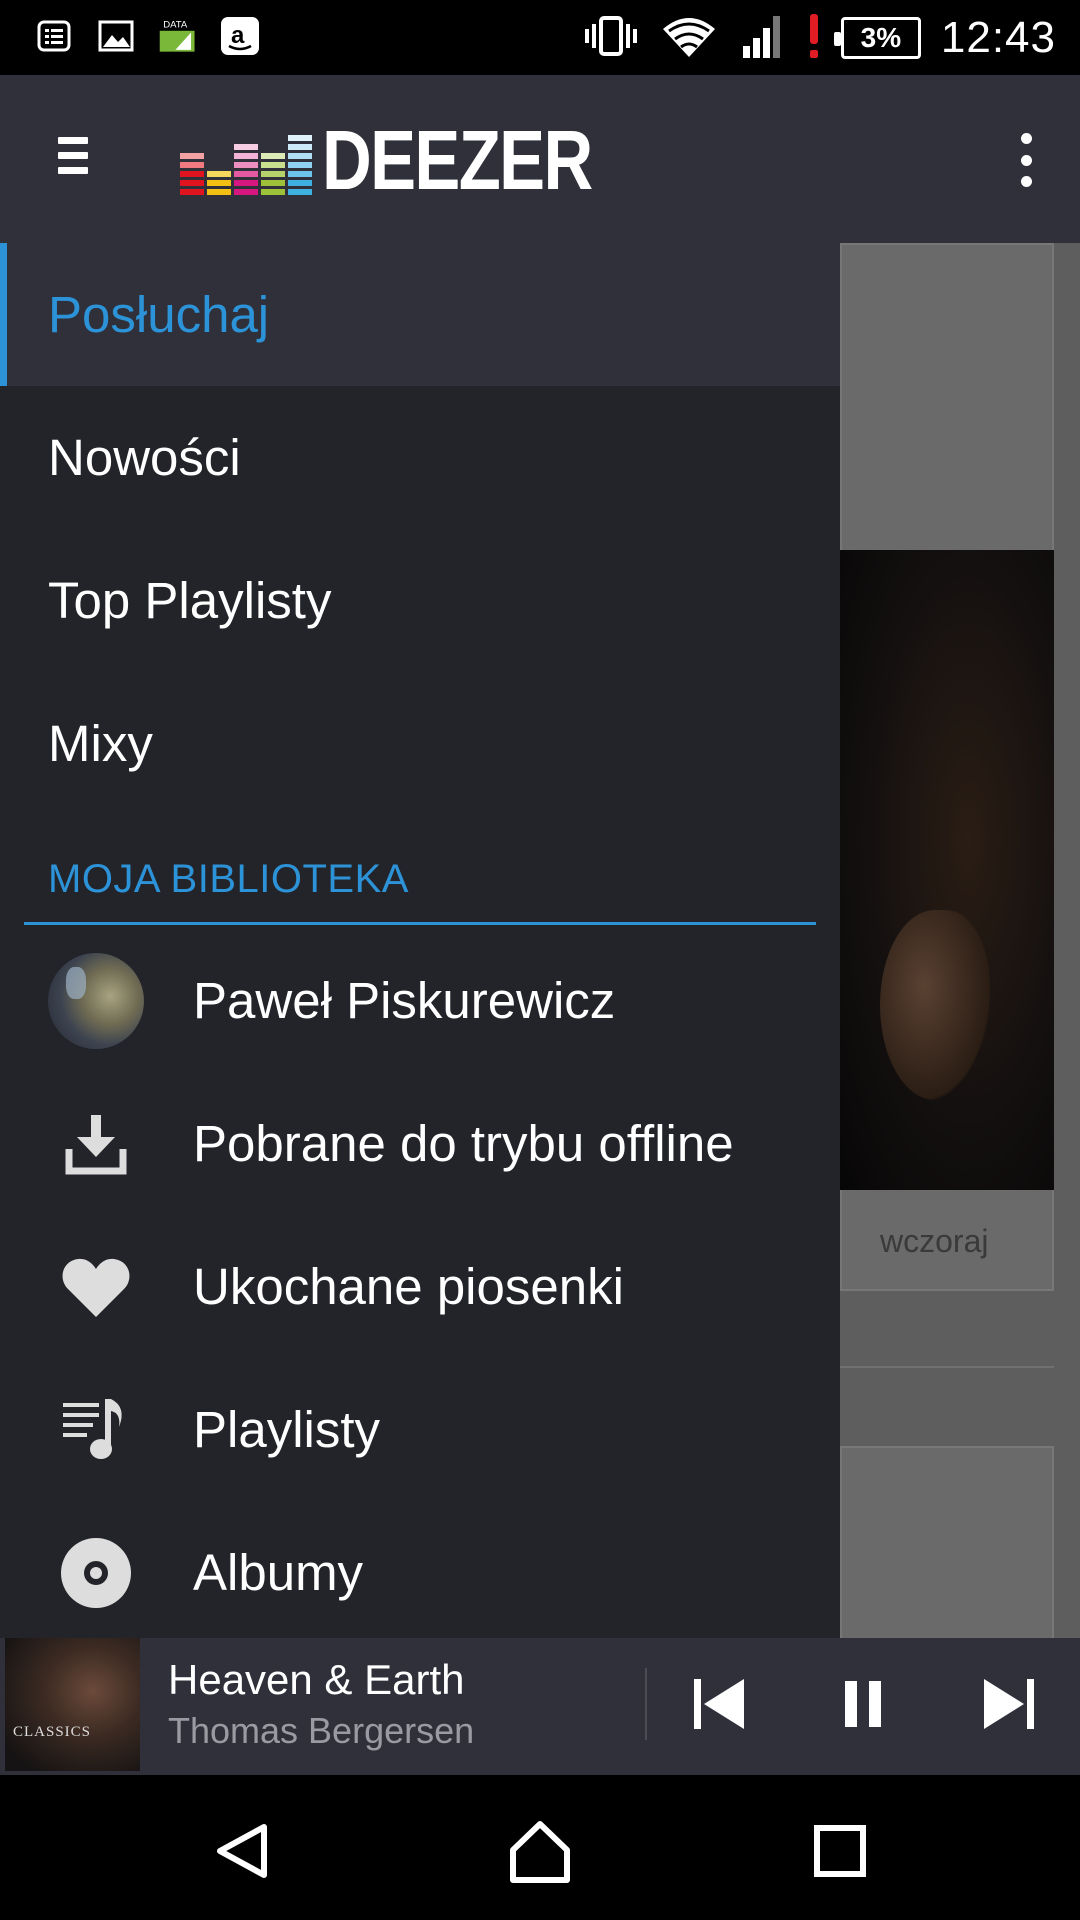  What do you see at coordinates (242, 1851) in the screenshot?
I see `back-icon` at bounding box center [242, 1851].